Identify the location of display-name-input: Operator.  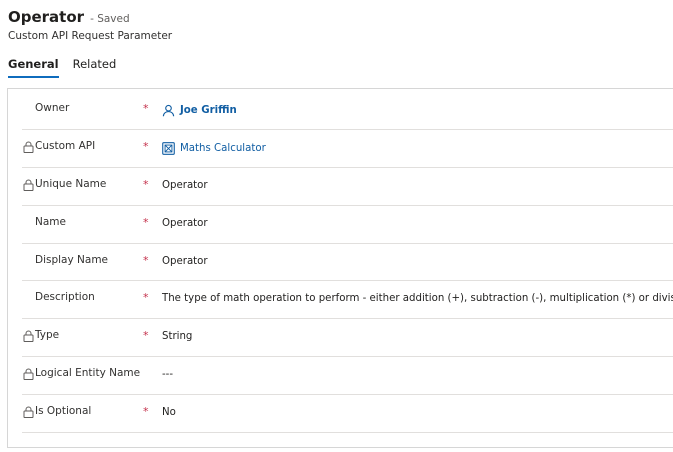
(185, 261).